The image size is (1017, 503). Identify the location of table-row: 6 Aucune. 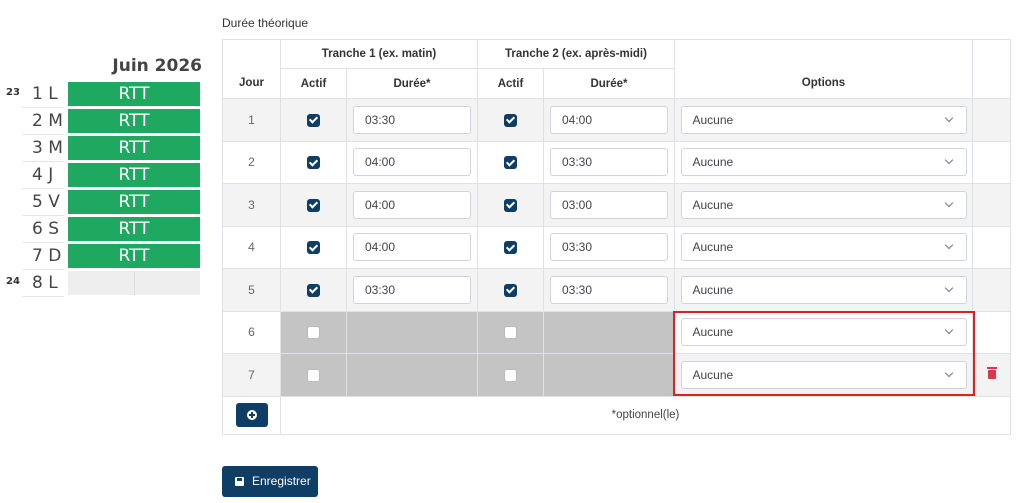
(616, 332).